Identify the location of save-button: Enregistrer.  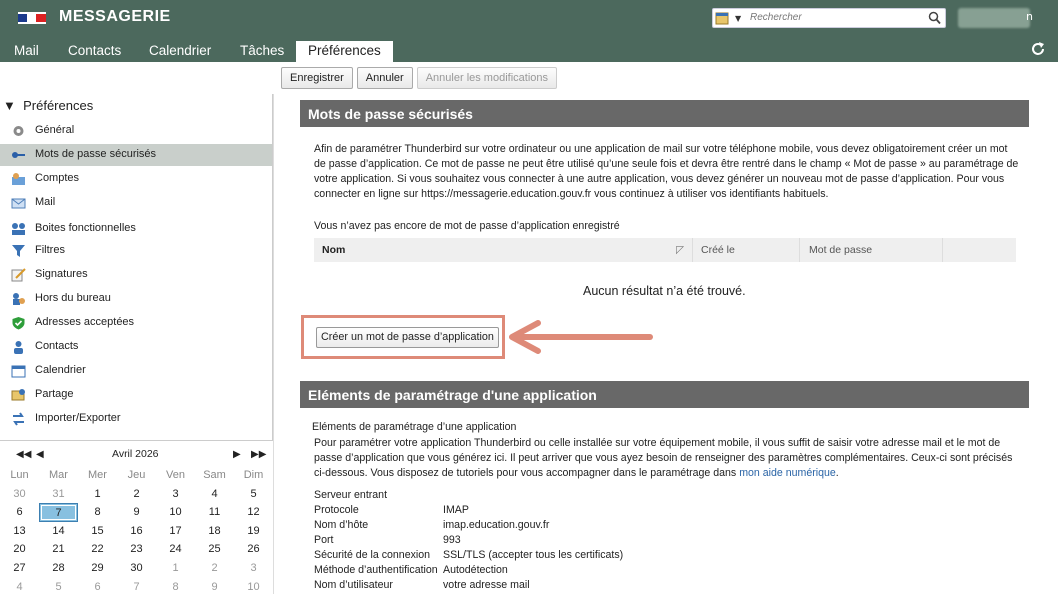
(317, 78).